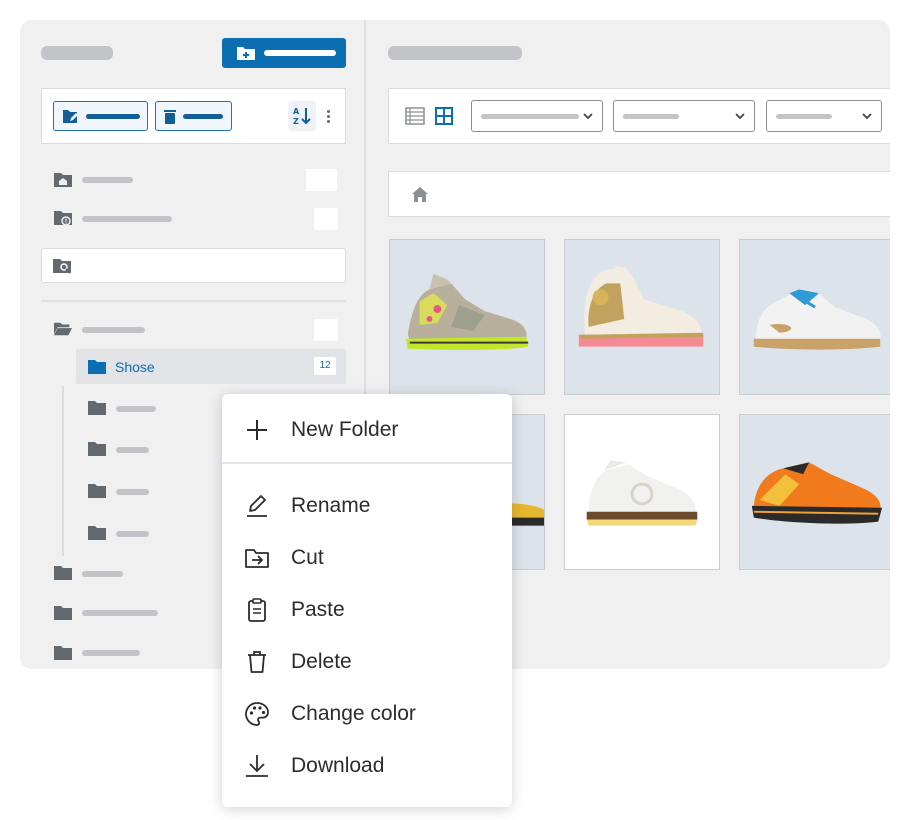 The image size is (910, 820). I want to click on menu-item-rename: Rename, so click(367, 505).